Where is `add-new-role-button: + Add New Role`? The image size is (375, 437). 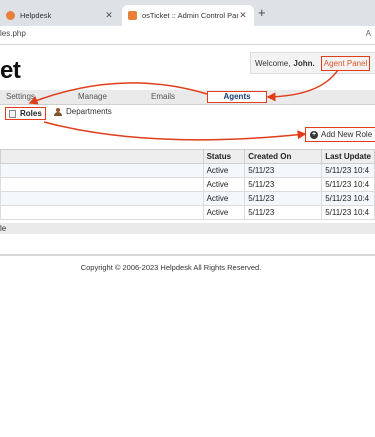 add-new-role-button: + Add New Role is located at coordinates (340, 134).